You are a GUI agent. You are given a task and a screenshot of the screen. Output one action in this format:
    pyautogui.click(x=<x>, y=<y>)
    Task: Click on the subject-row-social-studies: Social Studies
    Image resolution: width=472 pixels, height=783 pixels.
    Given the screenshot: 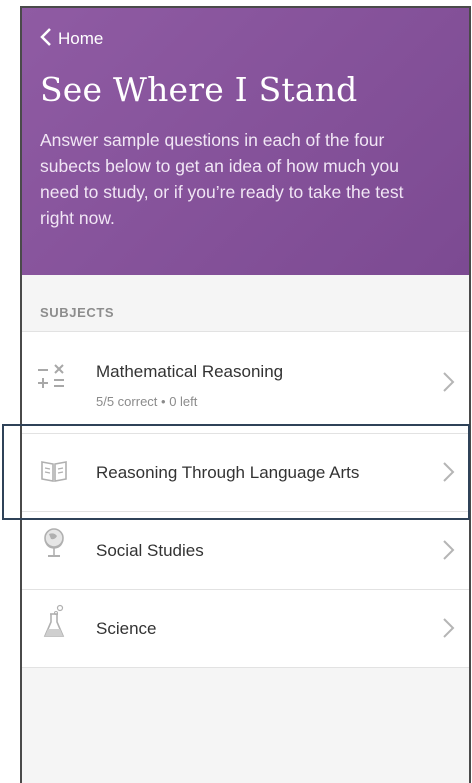 What is the action you would take?
    pyautogui.click(x=245, y=551)
    